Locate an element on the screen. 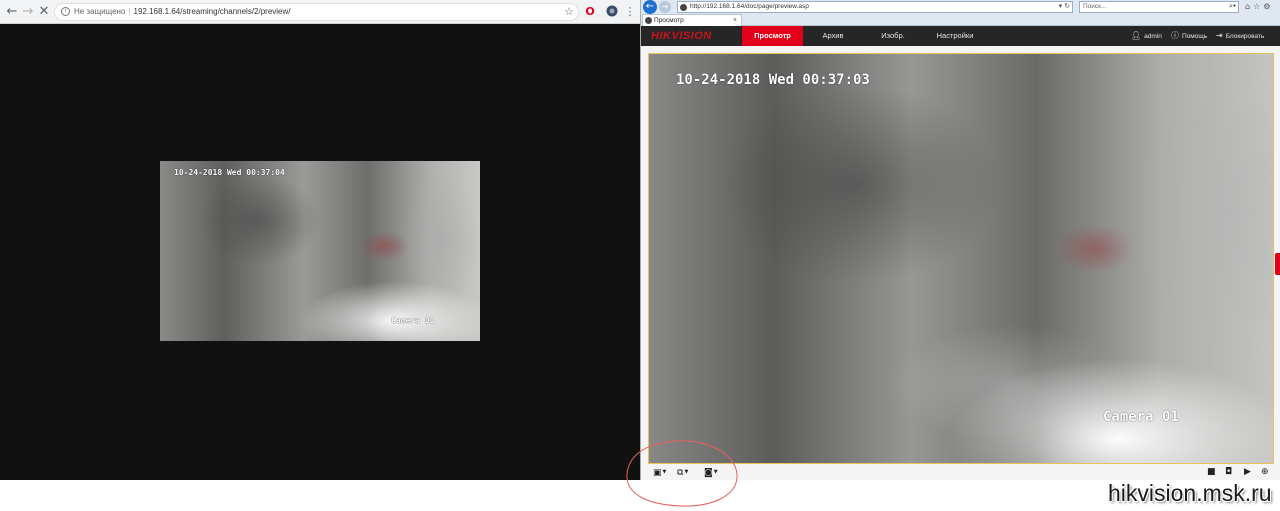 Image resolution: width=1280 pixels, height=511 pixels. help-label: Помощь is located at coordinates (1195, 36).